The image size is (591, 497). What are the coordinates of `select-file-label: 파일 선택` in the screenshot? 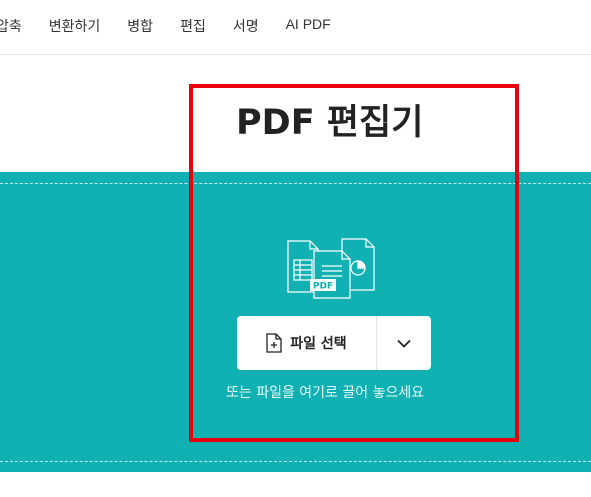 It's located at (318, 344).